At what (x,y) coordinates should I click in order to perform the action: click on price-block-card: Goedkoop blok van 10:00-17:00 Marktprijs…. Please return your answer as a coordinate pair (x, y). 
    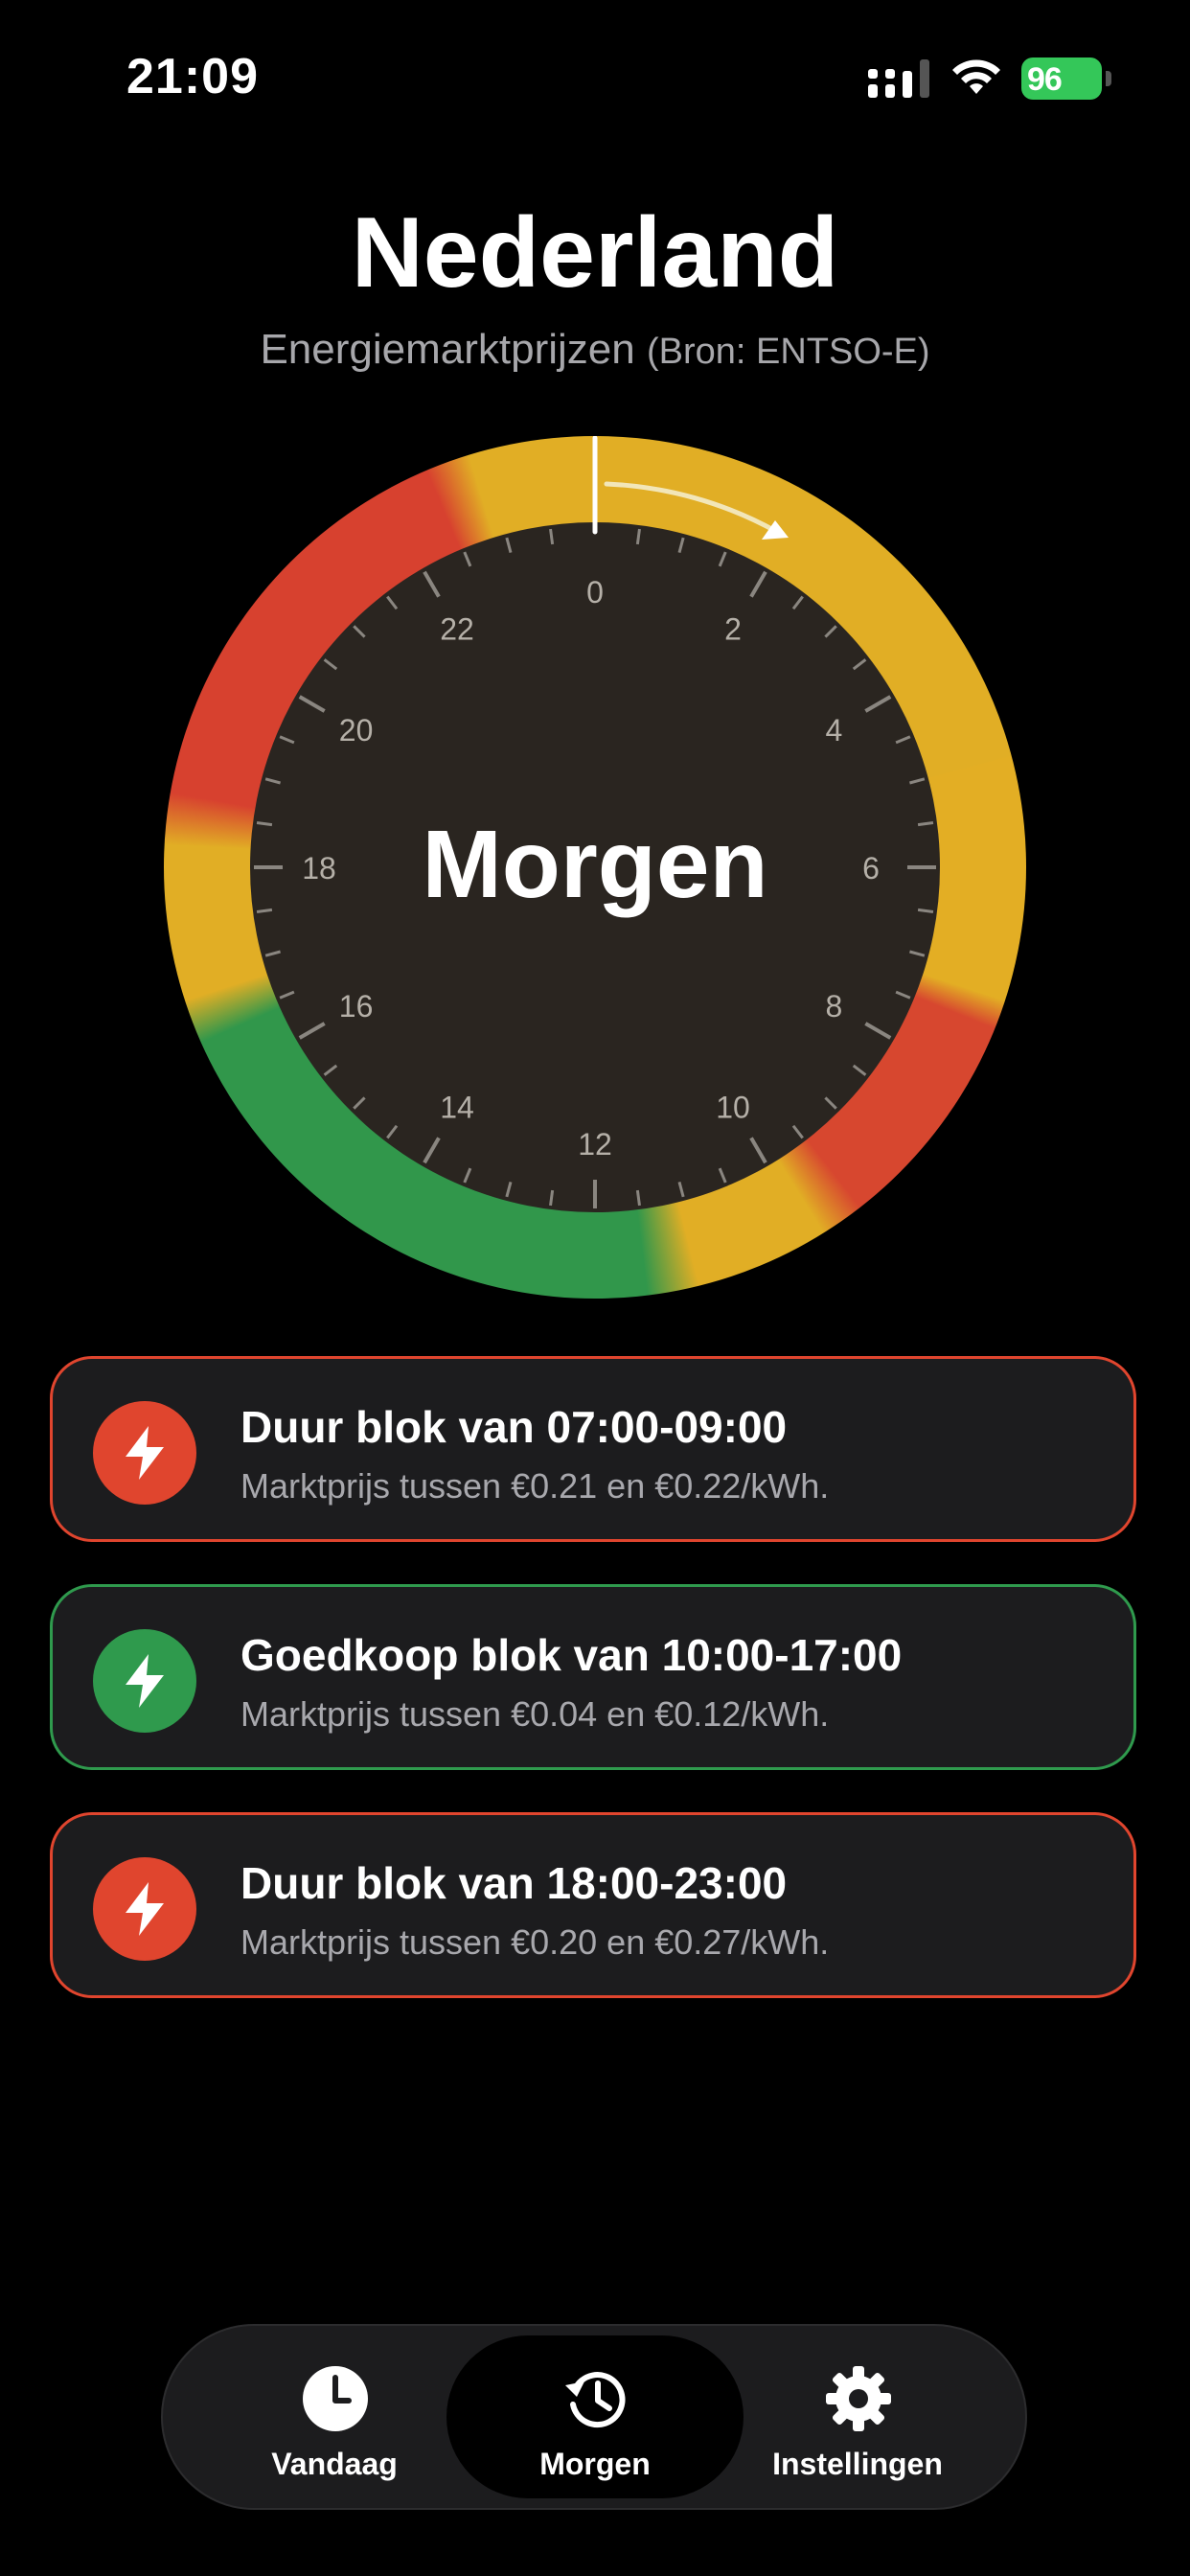
    Looking at the image, I should click on (593, 1677).